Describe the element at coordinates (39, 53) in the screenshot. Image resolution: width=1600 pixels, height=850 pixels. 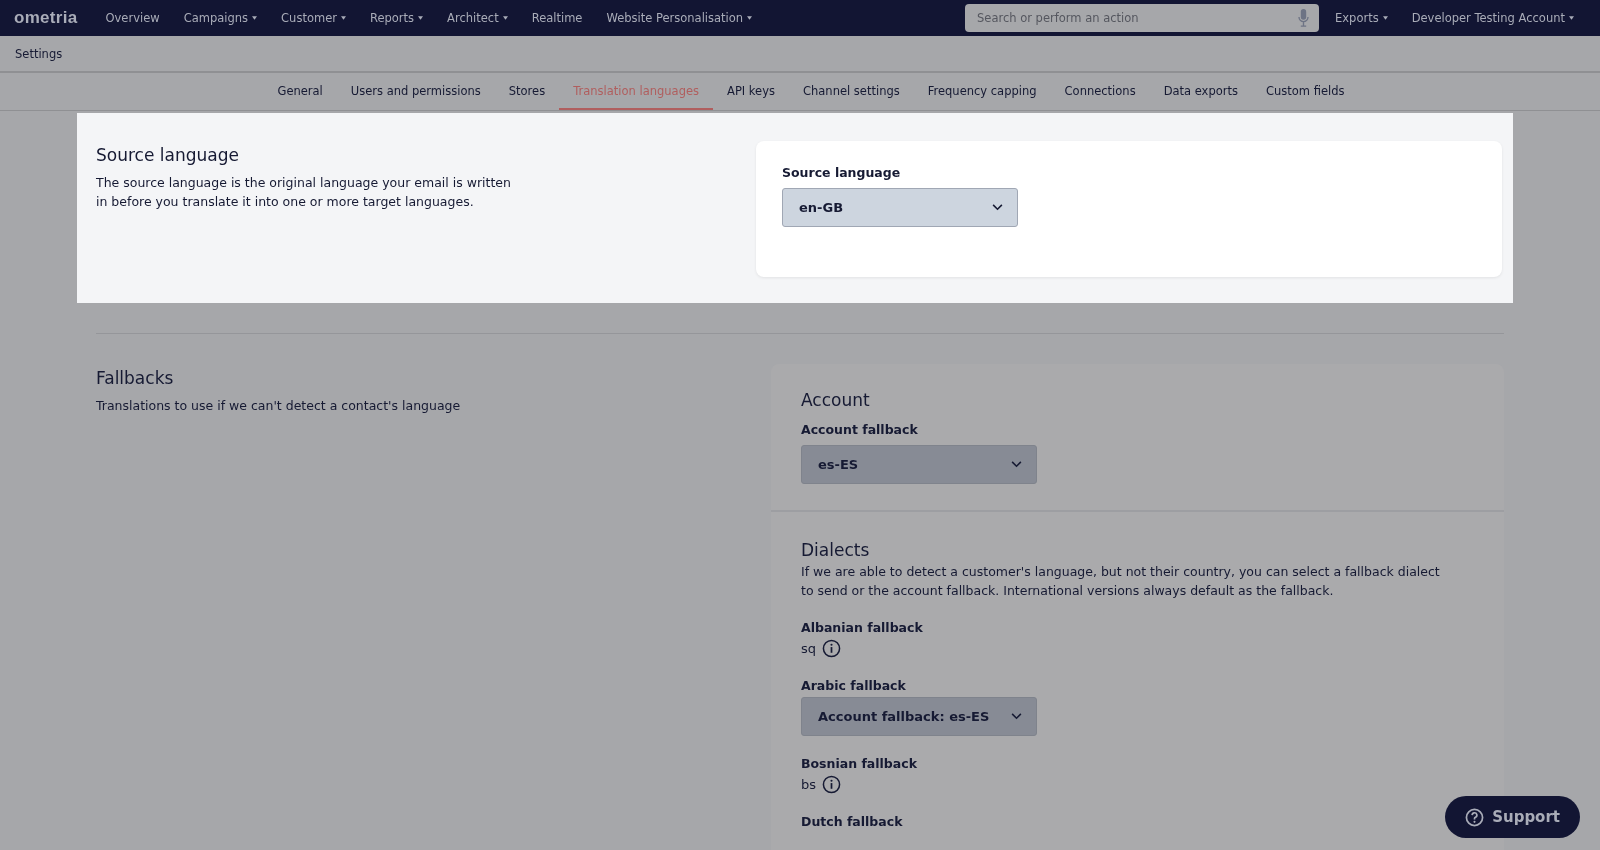
I see `page-title: Settings` at that location.